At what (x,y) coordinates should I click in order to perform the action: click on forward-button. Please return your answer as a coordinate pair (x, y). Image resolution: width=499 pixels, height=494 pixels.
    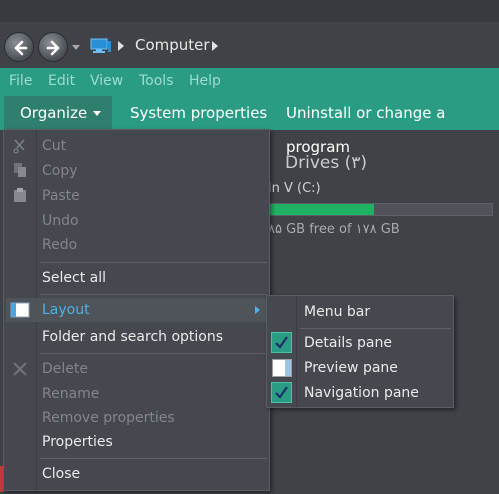
    Looking at the image, I should click on (53, 47).